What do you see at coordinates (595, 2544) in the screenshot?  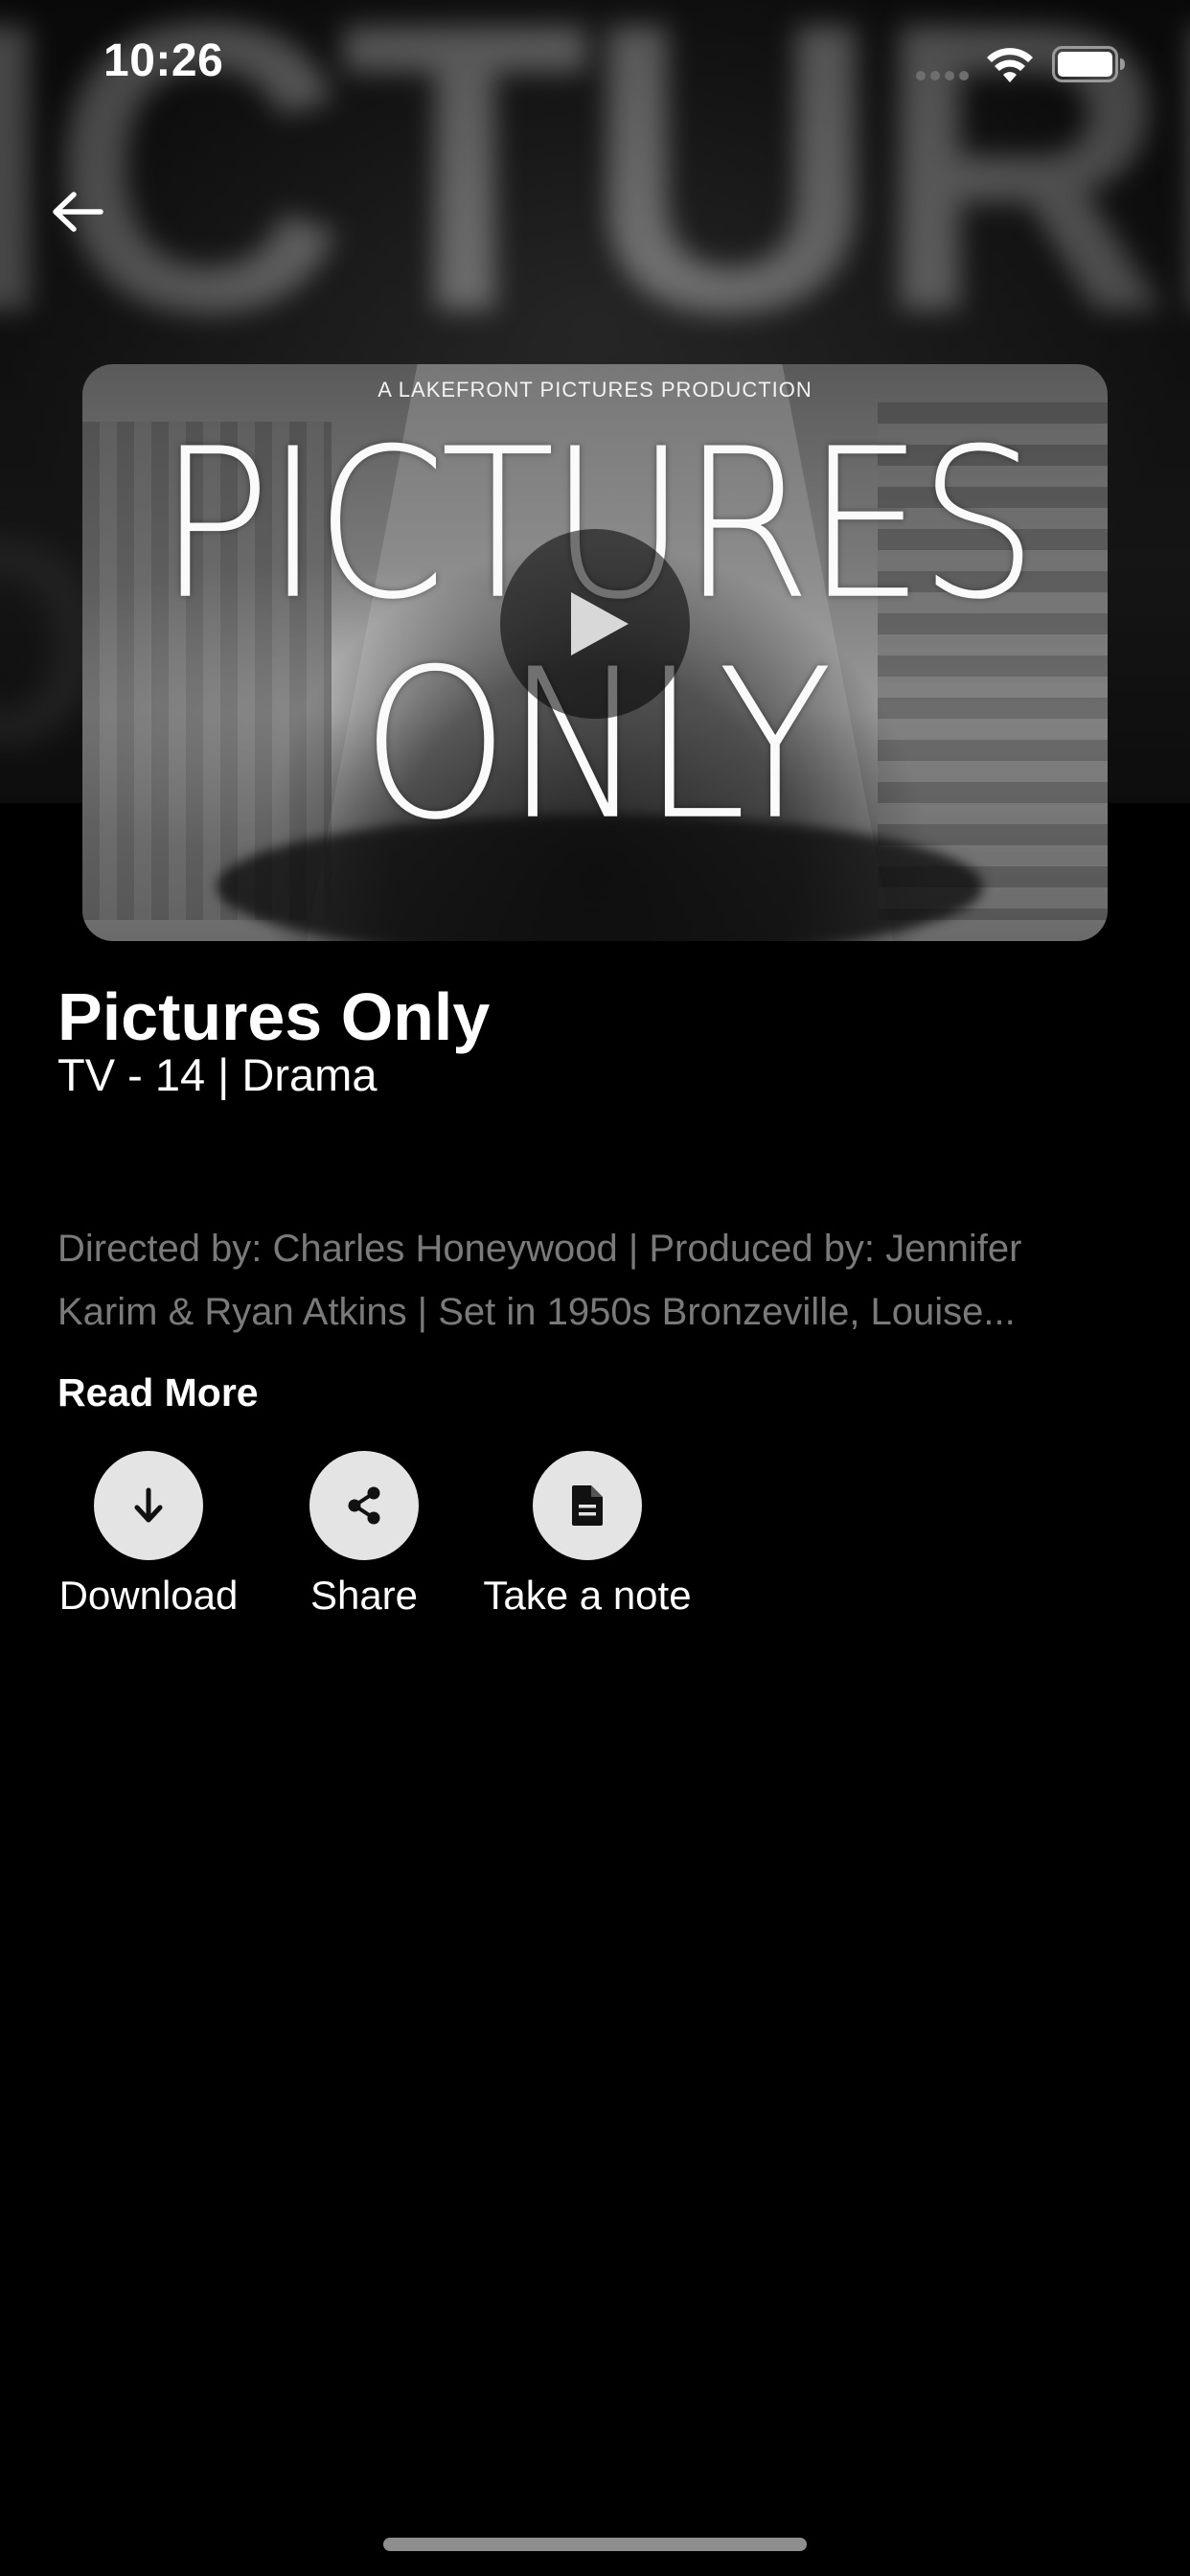 I see `home-indicator` at bounding box center [595, 2544].